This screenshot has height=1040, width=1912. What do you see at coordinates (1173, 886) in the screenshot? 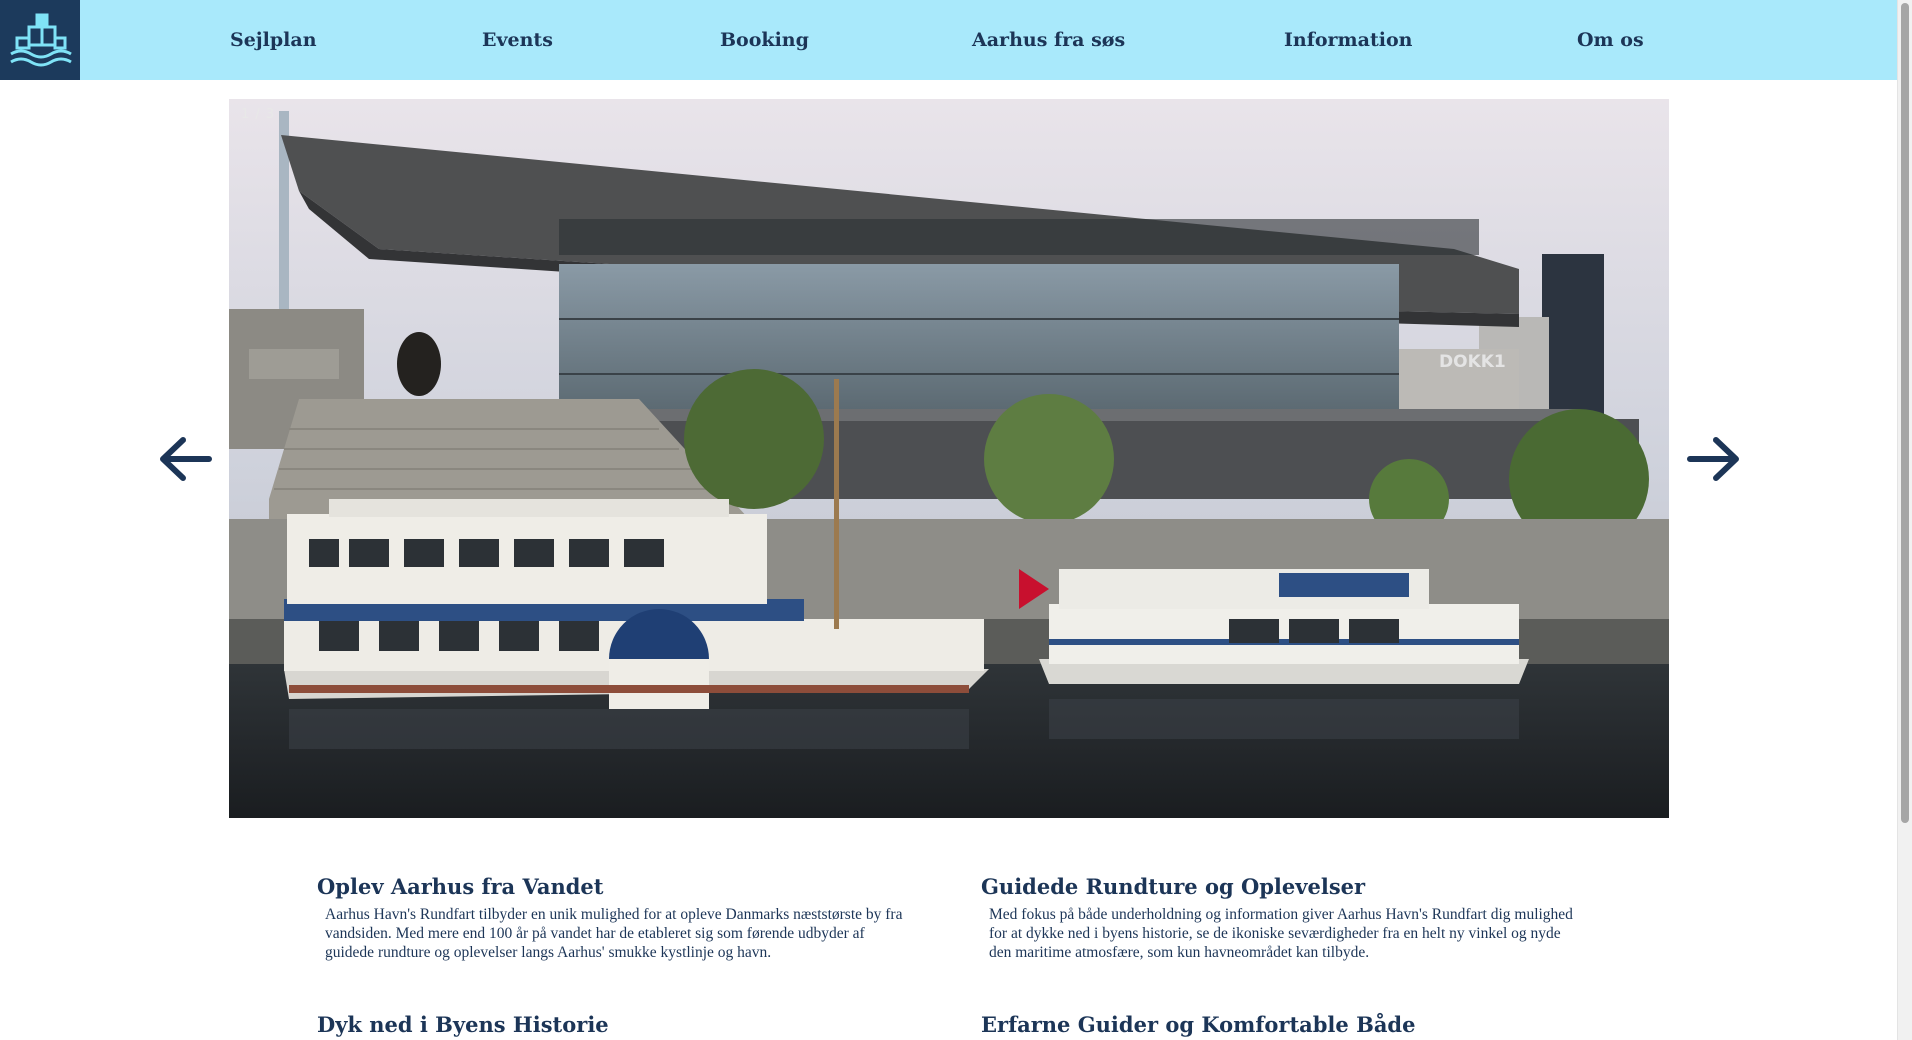
I see `section-title: Guidede Rundture og Oplevelser` at bounding box center [1173, 886].